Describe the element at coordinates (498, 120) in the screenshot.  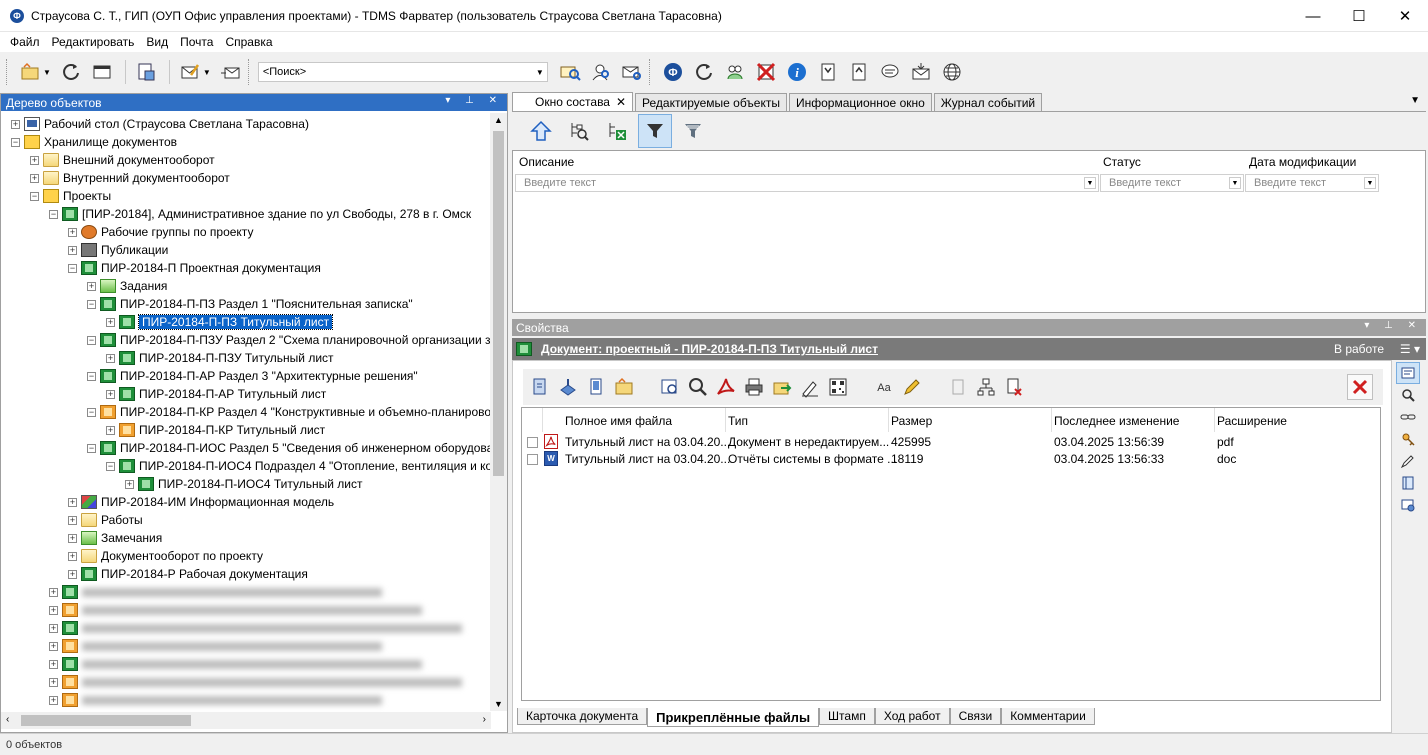
I see `scroll-up-icon: ▲` at that location.